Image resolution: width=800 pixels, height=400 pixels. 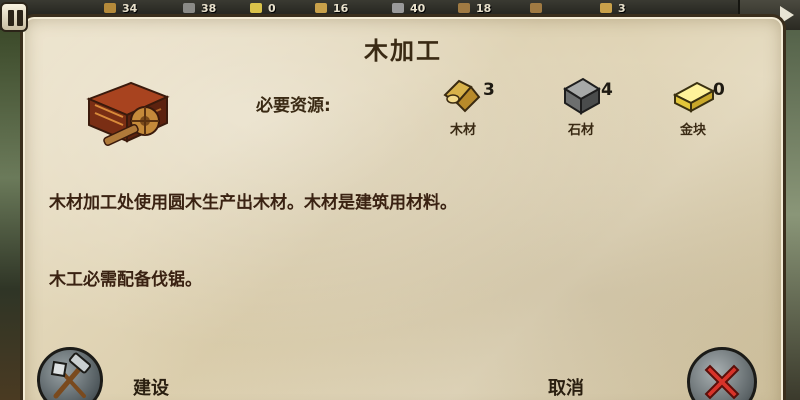 What do you see at coordinates (606, 8) in the screenshot?
I see `people-icon` at bounding box center [606, 8].